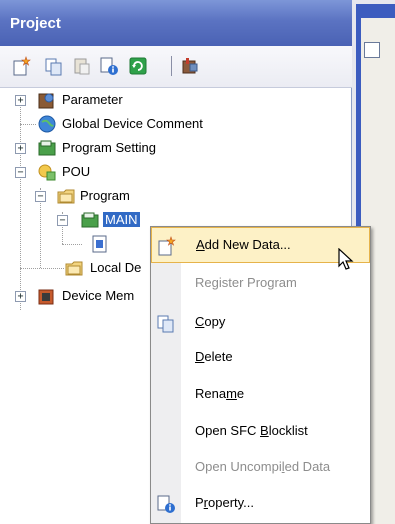 The height and width of the screenshot is (524, 395). Describe the element at coordinates (90, 220) in the screenshot. I see `main-program-icon` at that location.